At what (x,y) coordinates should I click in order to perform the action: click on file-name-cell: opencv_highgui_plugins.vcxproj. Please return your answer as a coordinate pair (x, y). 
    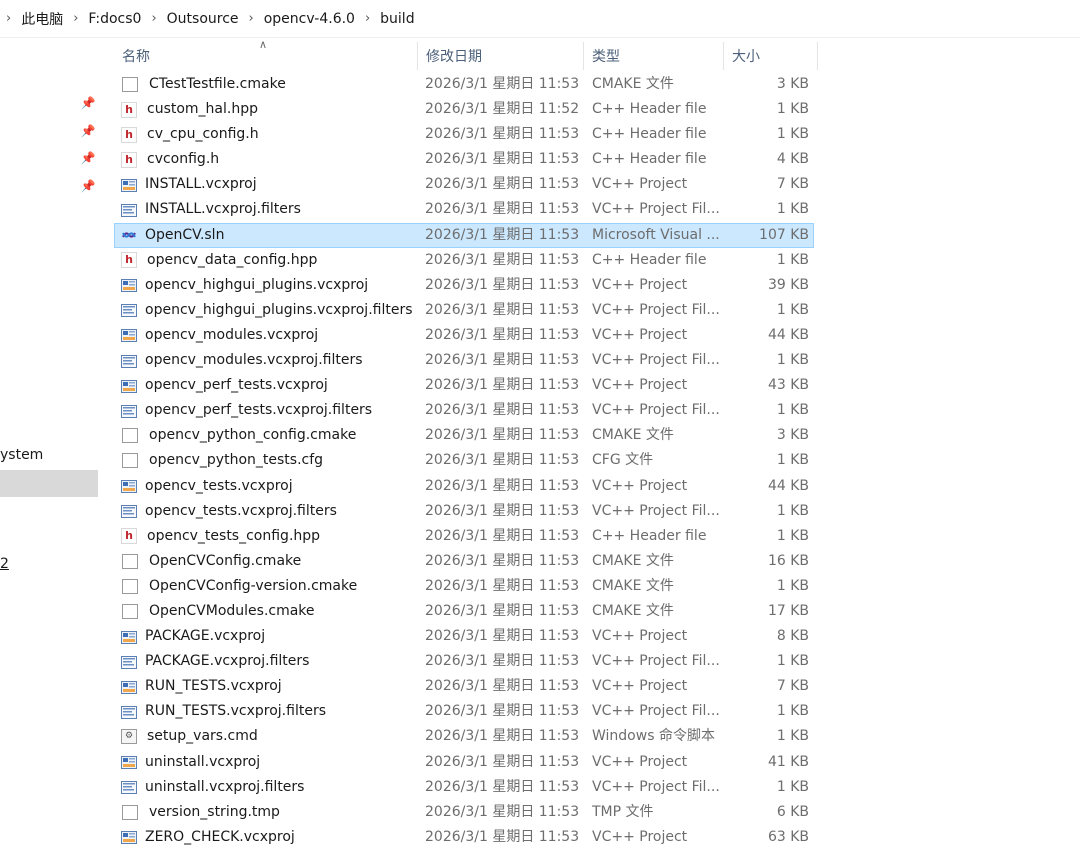
    Looking at the image, I should click on (267, 285).